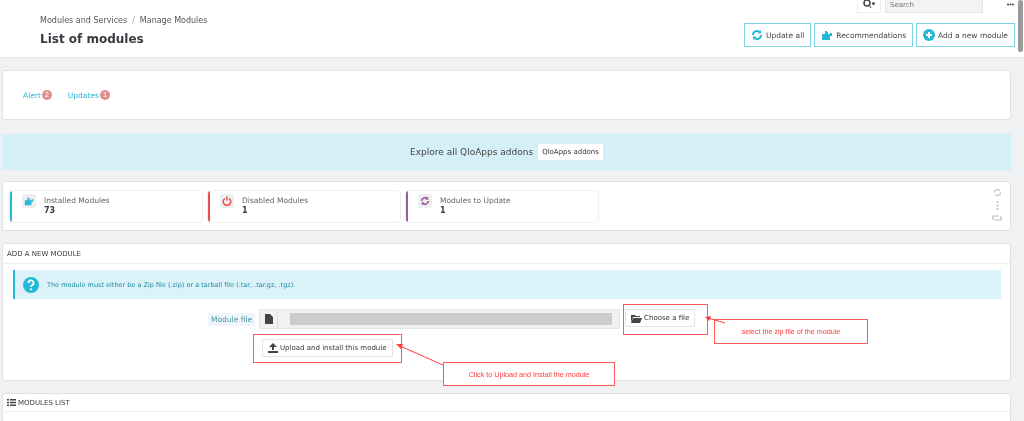 This screenshot has height=421, width=1024. What do you see at coordinates (84, 20) in the screenshot?
I see `breadcrumb-item: Modules and Services` at bounding box center [84, 20].